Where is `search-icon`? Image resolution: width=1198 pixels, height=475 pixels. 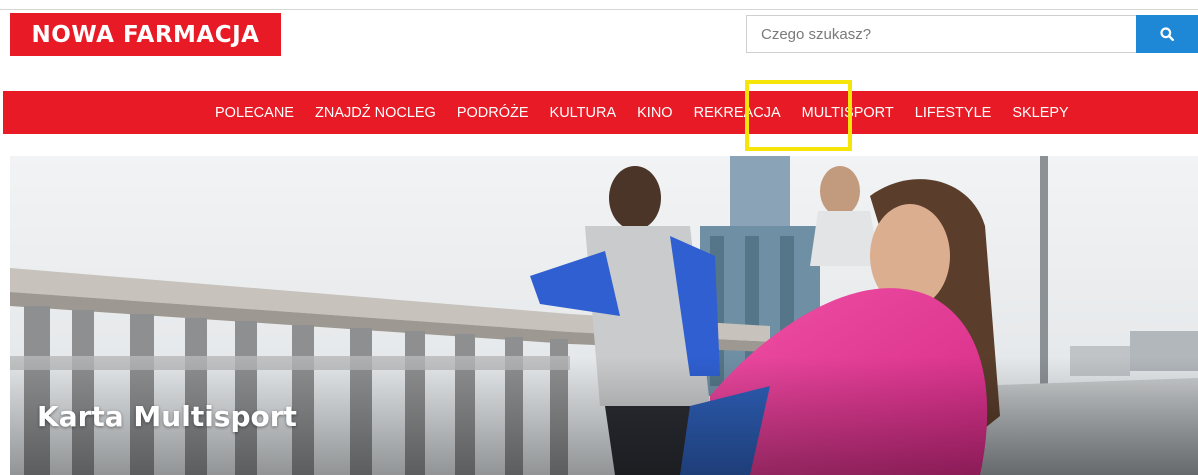 search-icon is located at coordinates (1167, 34).